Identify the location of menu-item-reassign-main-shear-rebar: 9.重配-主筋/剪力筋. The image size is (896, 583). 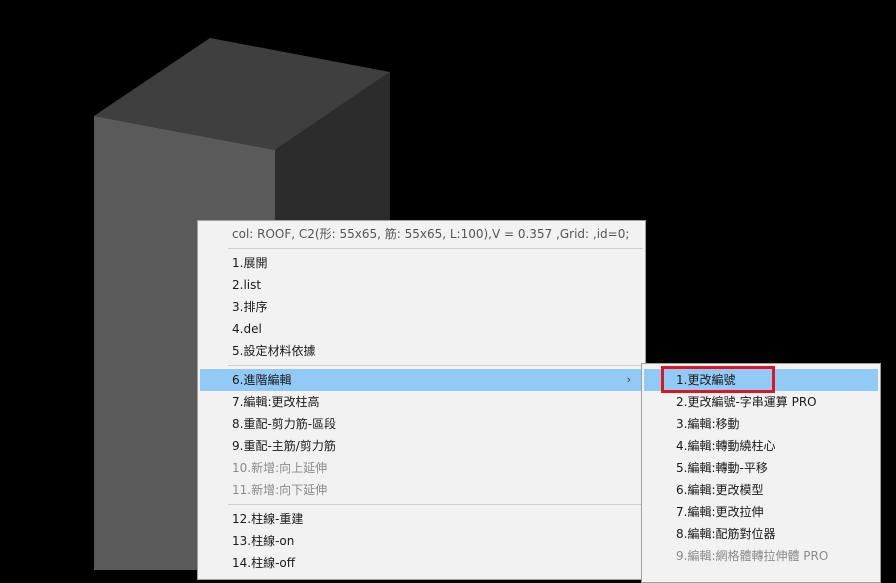
(421, 446).